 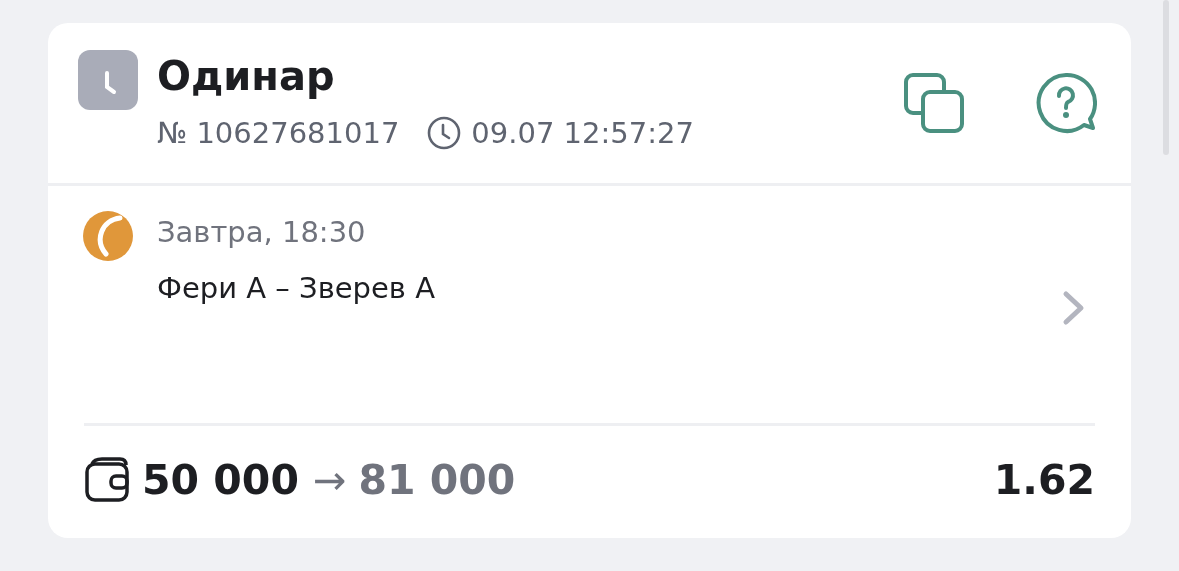 I want to click on payout-amount: 81 000, so click(x=437, y=480).